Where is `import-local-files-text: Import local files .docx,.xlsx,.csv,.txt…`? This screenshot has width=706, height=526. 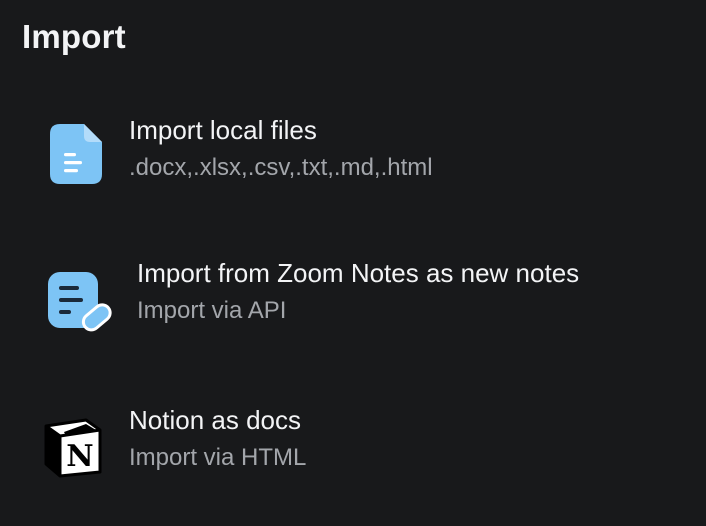 import-local-files-text: Import local files .docx,.xlsx,.csv,.txt… is located at coordinates (281, 149).